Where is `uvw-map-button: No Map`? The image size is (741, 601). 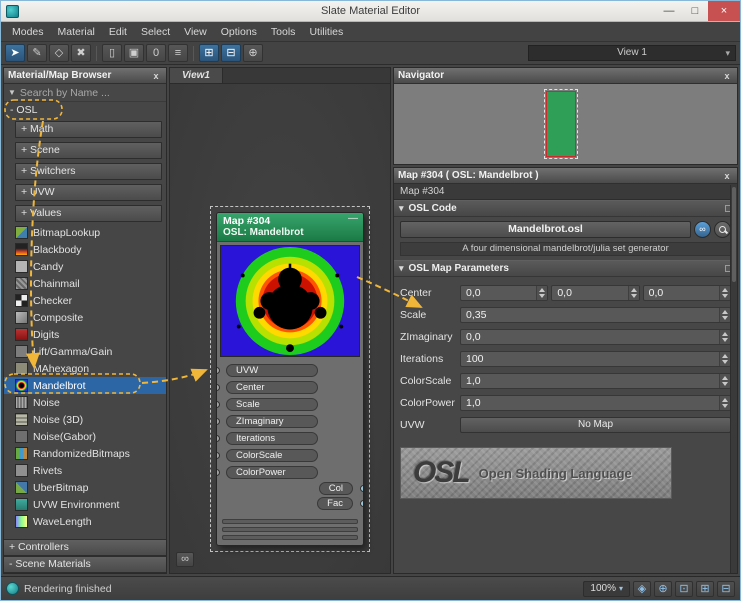 uvw-map-button: No Map is located at coordinates (595, 425).